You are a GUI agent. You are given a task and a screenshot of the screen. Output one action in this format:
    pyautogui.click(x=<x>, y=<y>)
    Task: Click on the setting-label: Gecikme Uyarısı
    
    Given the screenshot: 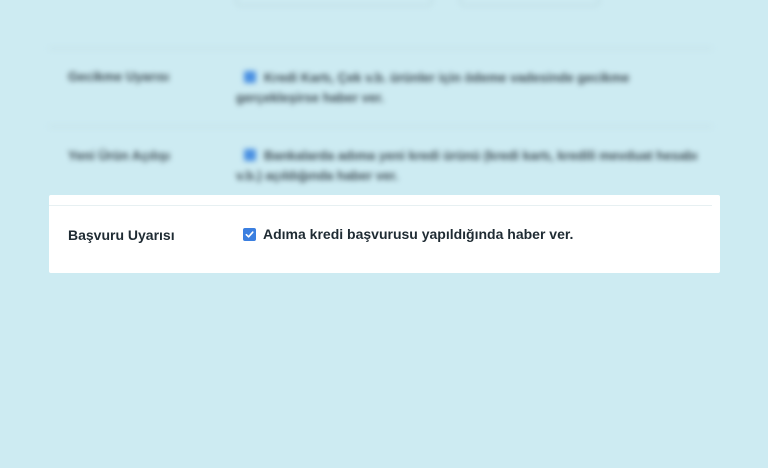 What is the action you would take?
    pyautogui.click(x=119, y=76)
    